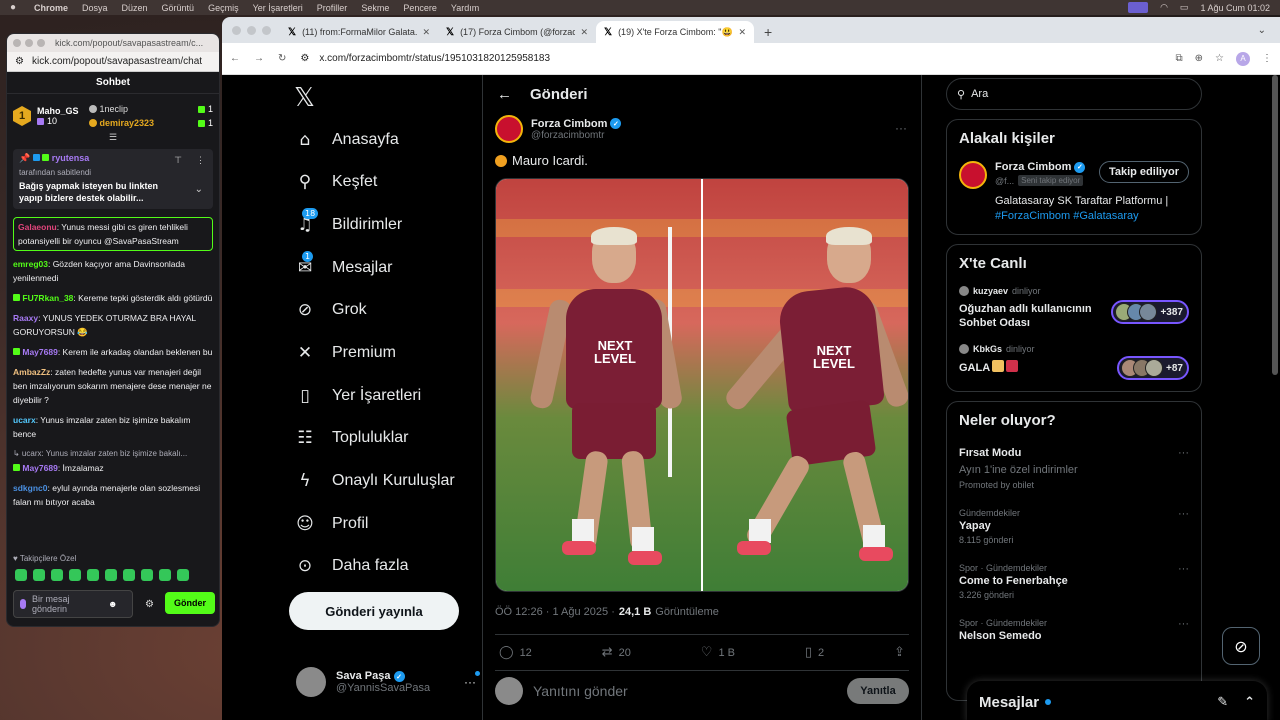 This screenshot has height=720, width=1280. I want to click on menubar-item: Yardım, so click(465, 8).